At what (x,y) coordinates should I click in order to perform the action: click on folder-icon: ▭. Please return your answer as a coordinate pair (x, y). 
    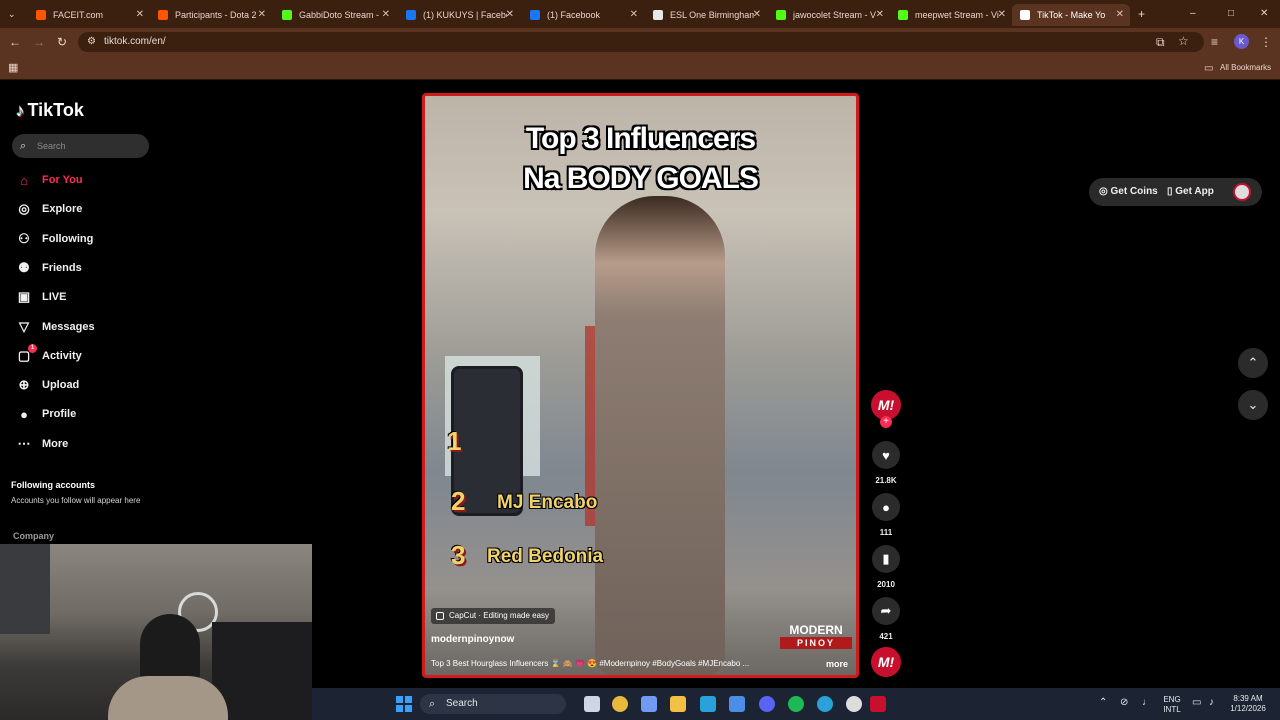
    Looking at the image, I should click on (1209, 68).